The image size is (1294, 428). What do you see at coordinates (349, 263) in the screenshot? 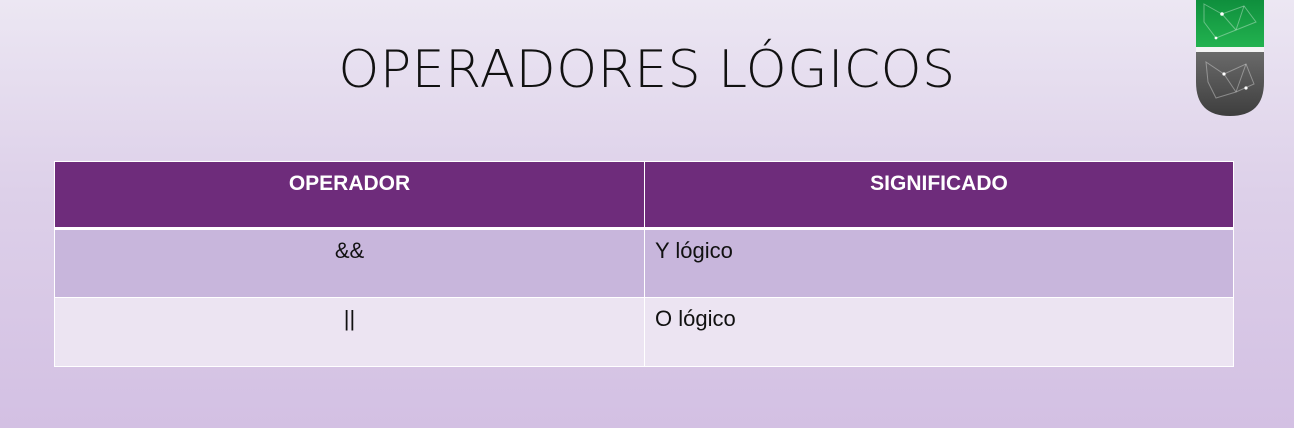
I see `operator-cell: &&` at bounding box center [349, 263].